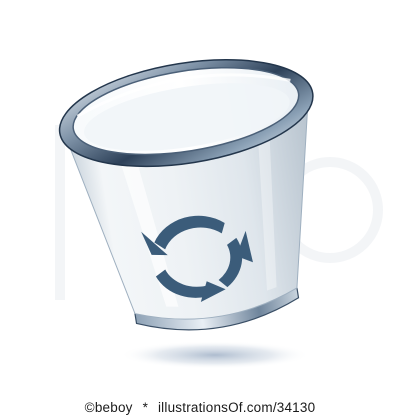  I want to click on bin-shadow, so click(215, 355).